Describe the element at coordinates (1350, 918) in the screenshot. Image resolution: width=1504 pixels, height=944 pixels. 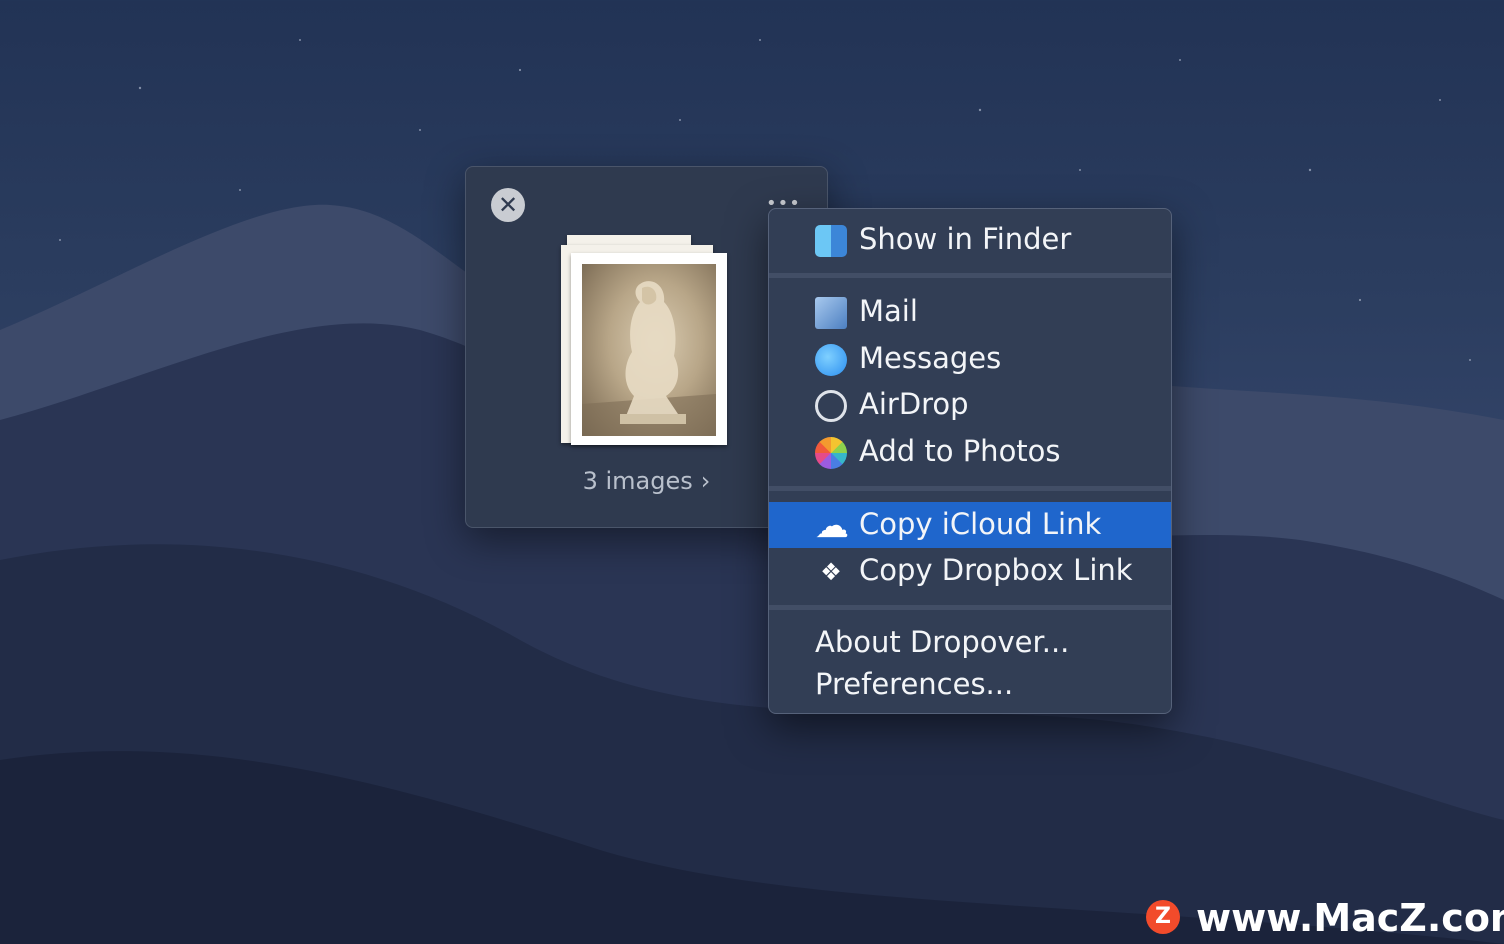
I see `watermark-text: www.MacZ.com` at that location.